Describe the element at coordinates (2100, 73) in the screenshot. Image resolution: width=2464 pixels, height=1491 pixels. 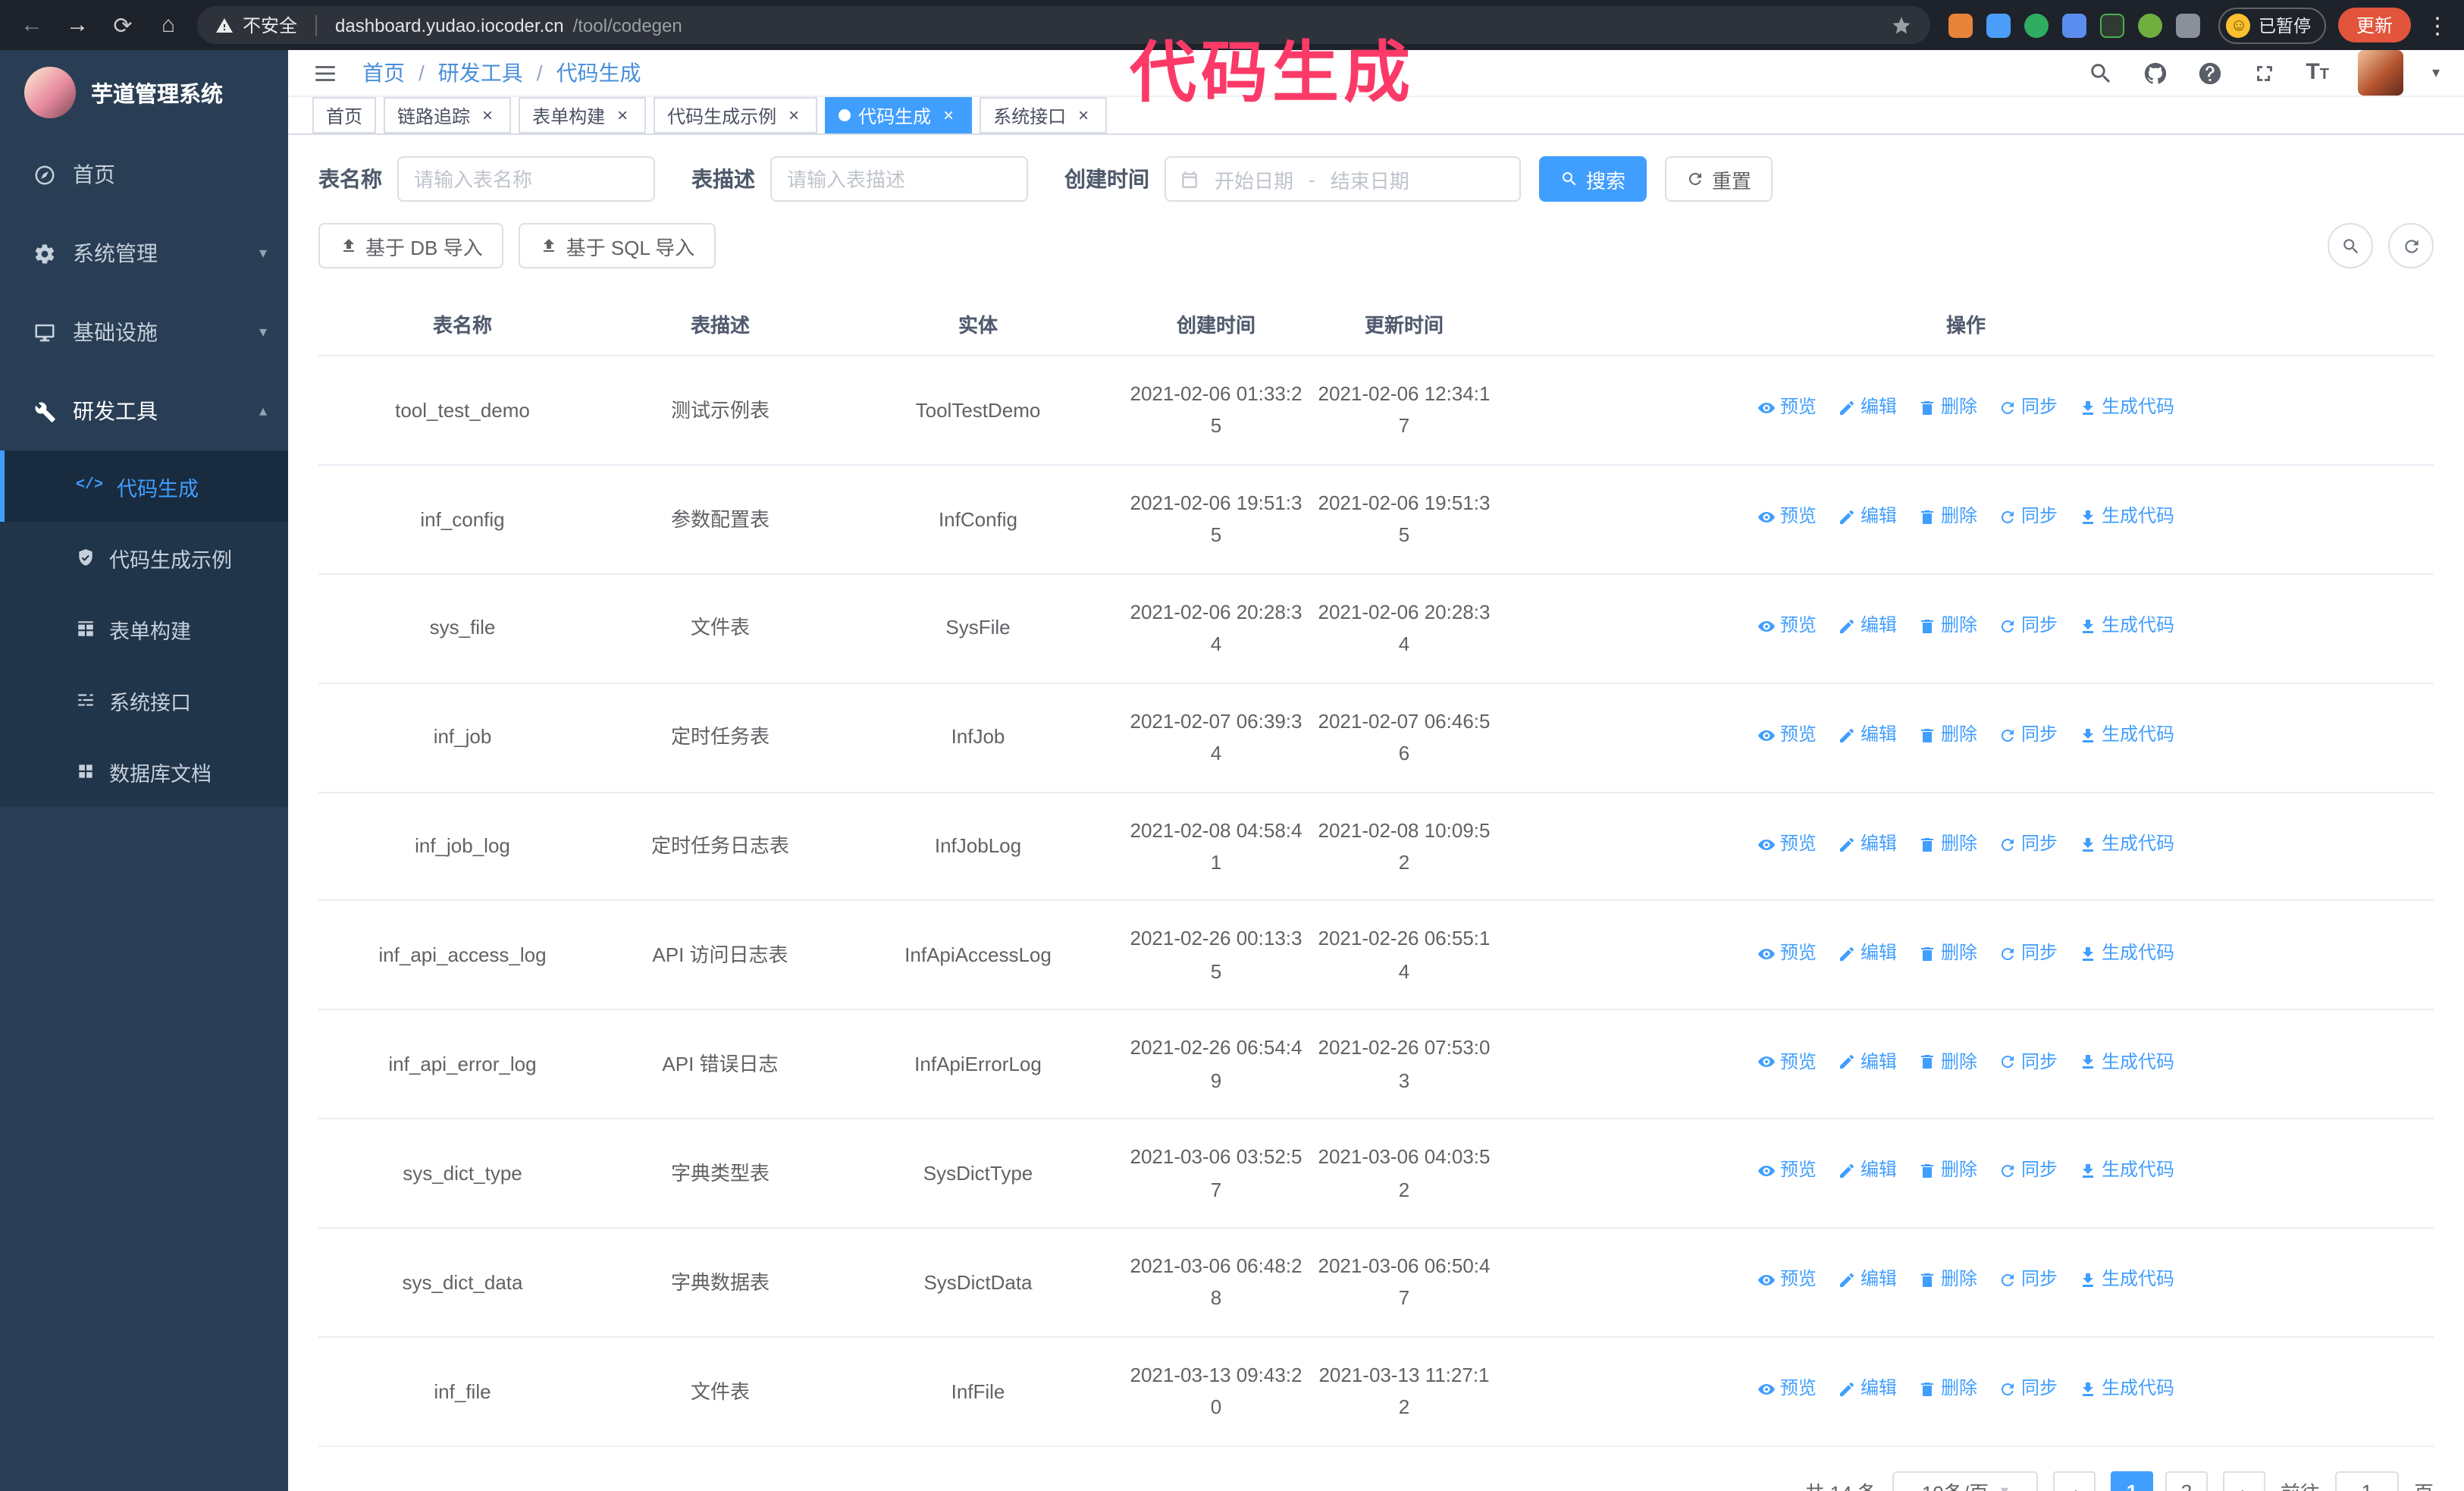
I see `search-icon` at that location.